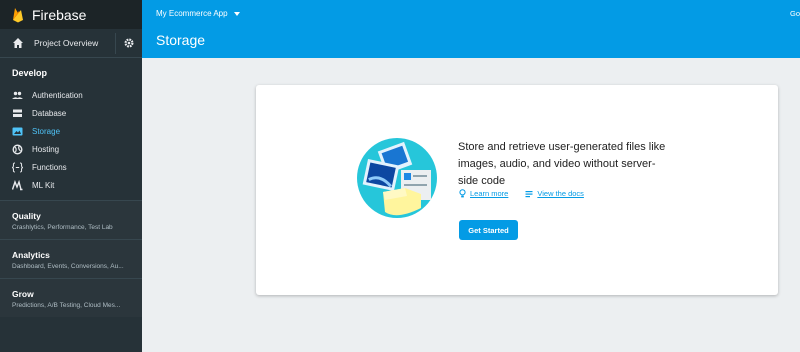 This screenshot has height=352, width=800. Describe the element at coordinates (49, 113) in the screenshot. I see `sidebar-item-label: Database` at that location.